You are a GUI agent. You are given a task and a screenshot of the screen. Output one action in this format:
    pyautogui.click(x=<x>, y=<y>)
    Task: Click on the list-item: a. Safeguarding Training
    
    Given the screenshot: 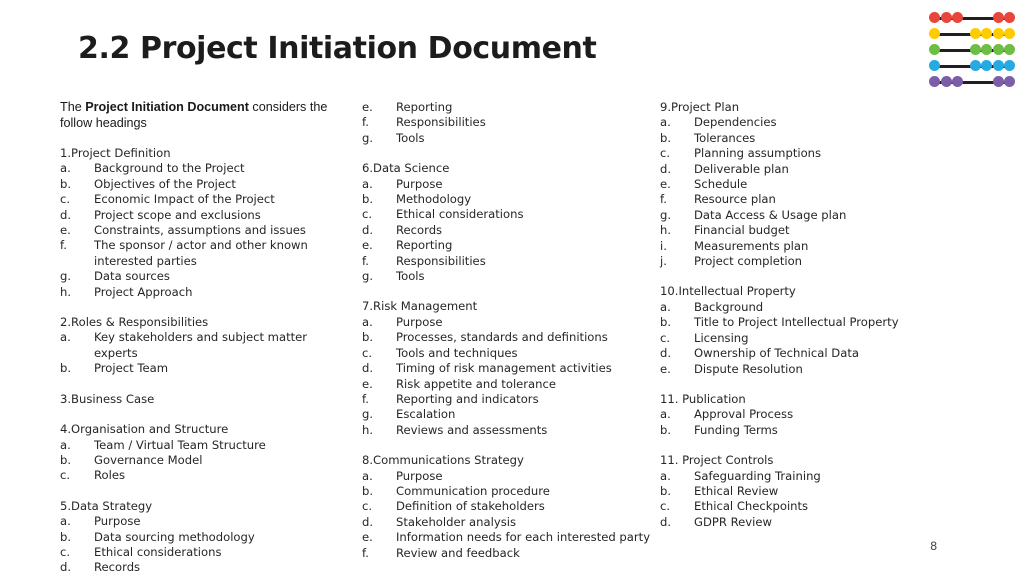 What is the action you would take?
    pyautogui.click(x=810, y=476)
    